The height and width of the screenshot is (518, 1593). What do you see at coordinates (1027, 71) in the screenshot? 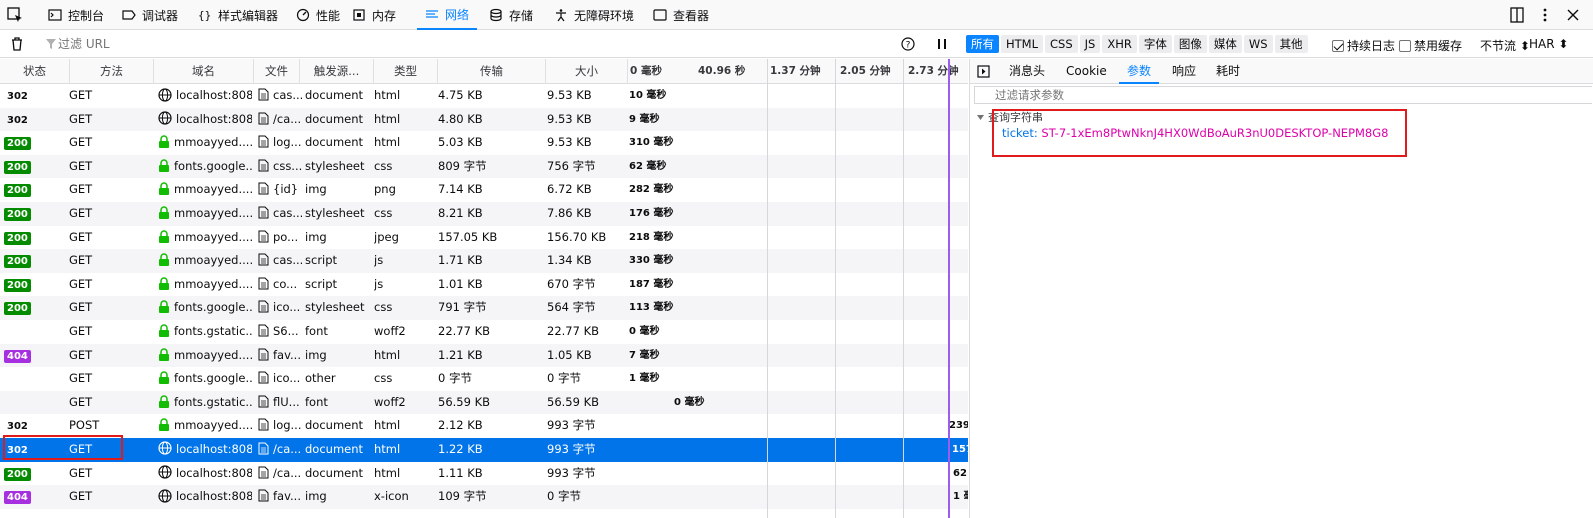
I see `details-tab: 消息头` at bounding box center [1027, 71].